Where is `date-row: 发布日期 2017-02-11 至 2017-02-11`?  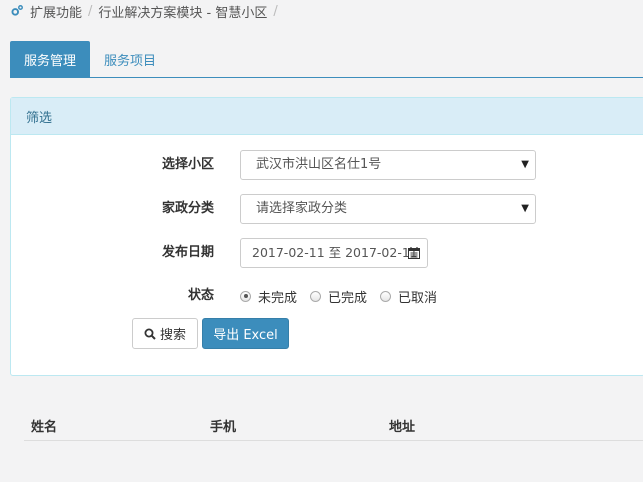 date-row: 发布日期 2017-02-11 至 2017-02-11 is located at coordinates (327, 253).